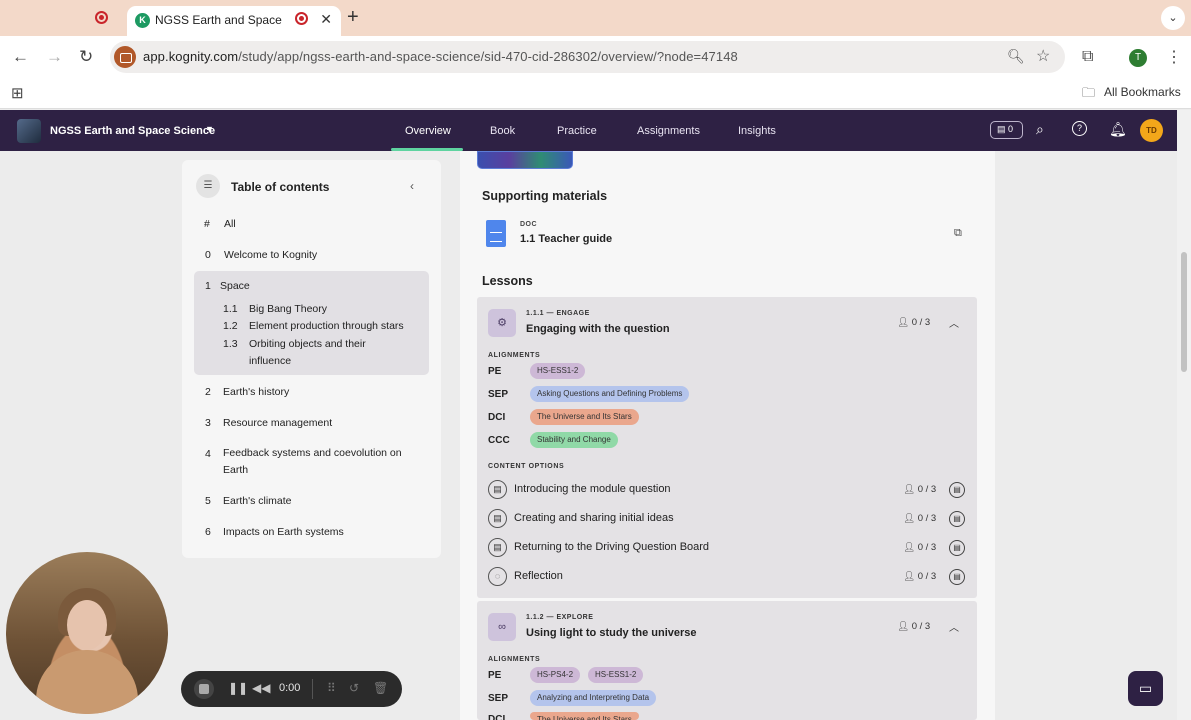  What do you see at coordinates (125, 57) in the screenshot?
I see `site-info-icon` at bounding box center [125, 57].